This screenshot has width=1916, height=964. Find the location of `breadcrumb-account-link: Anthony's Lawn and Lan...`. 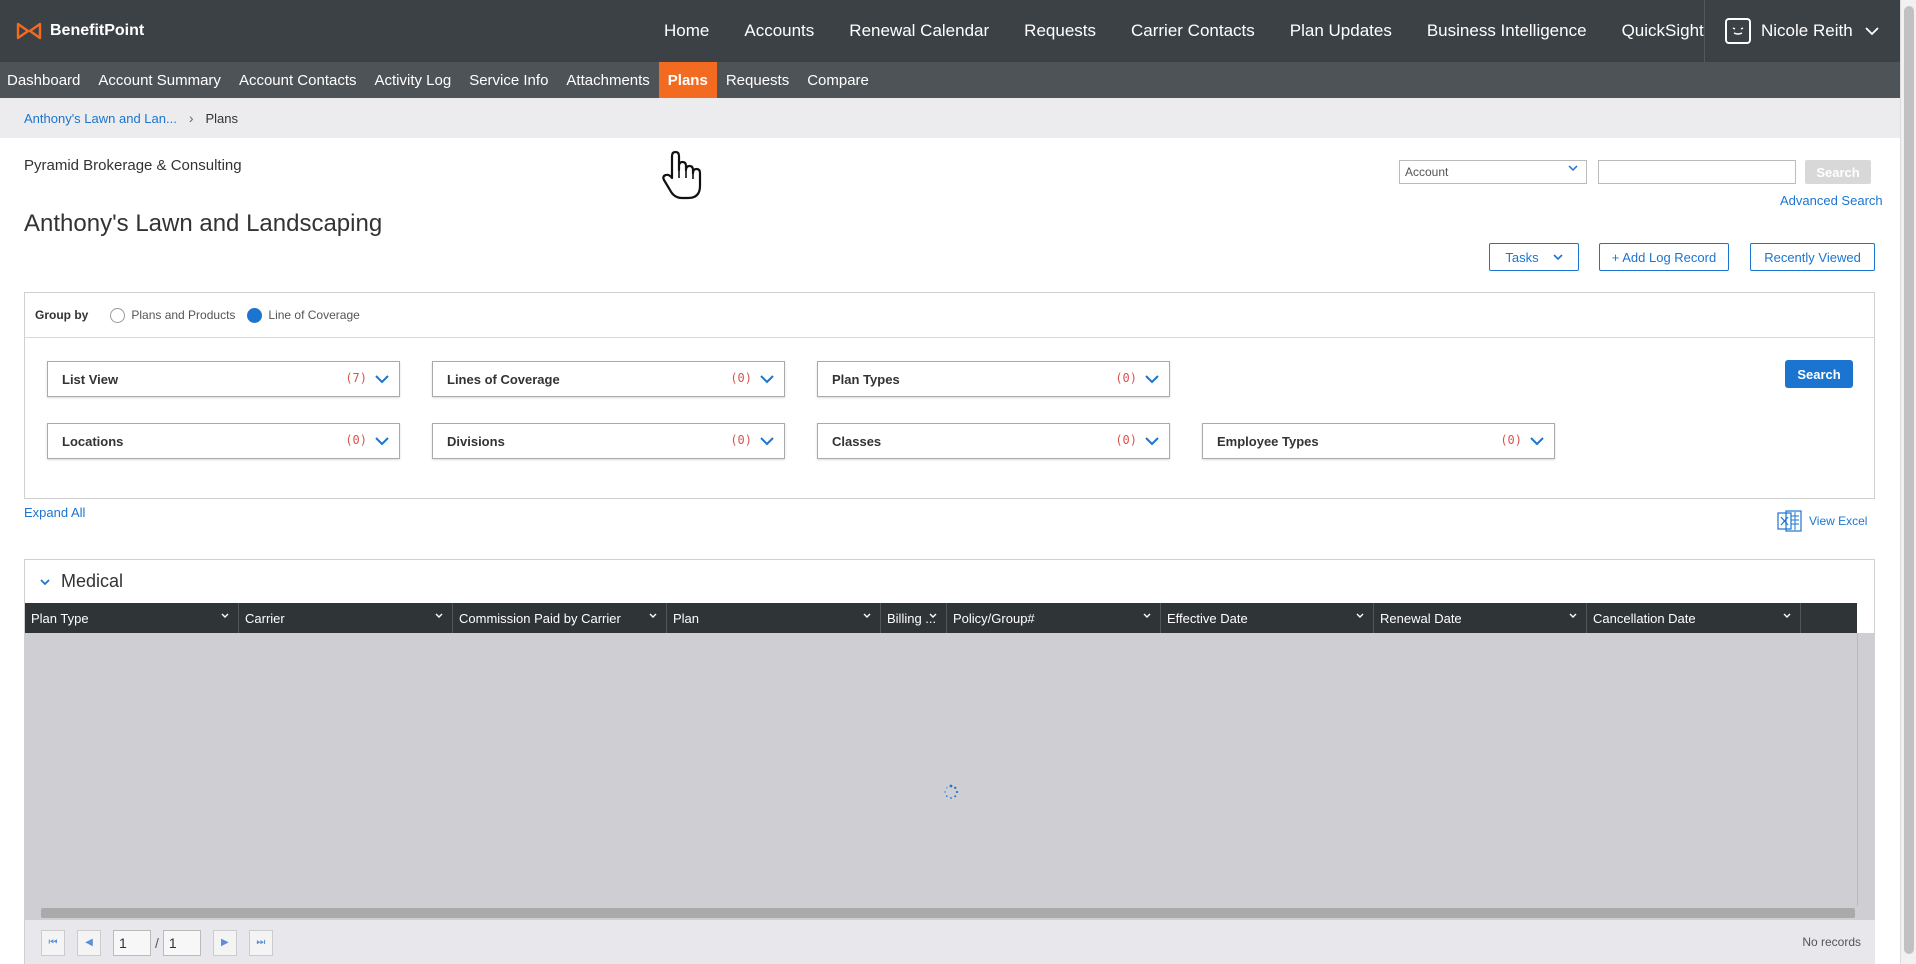

breadcrumb-account-link: Anthony's Lawn and Lan... is located at coordinates (100, 118).